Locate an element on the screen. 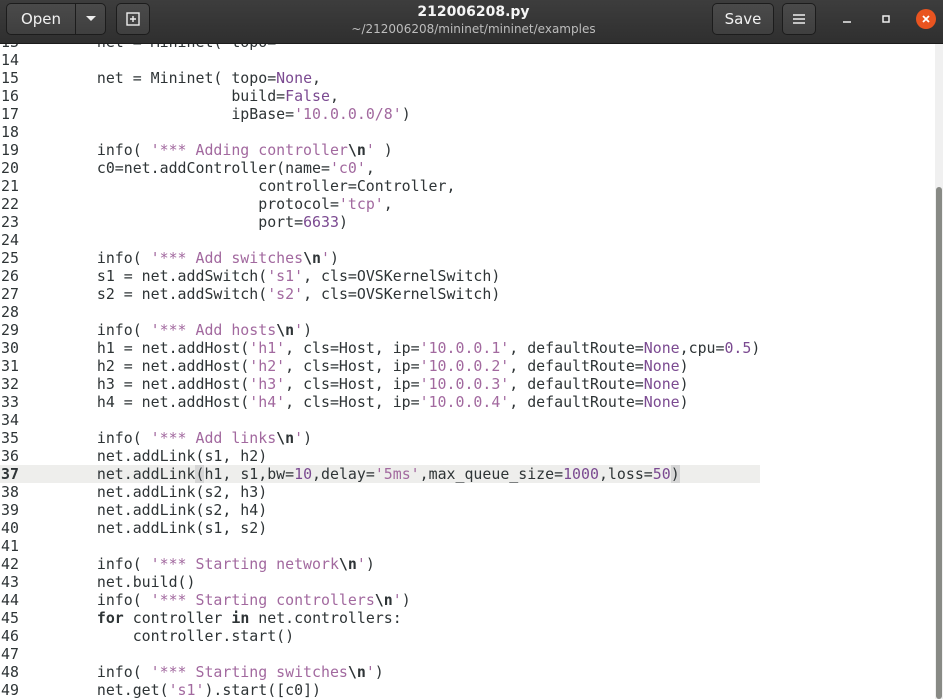  code-token: net.addLink(s1, h2) is located at coordinates (164, 456).